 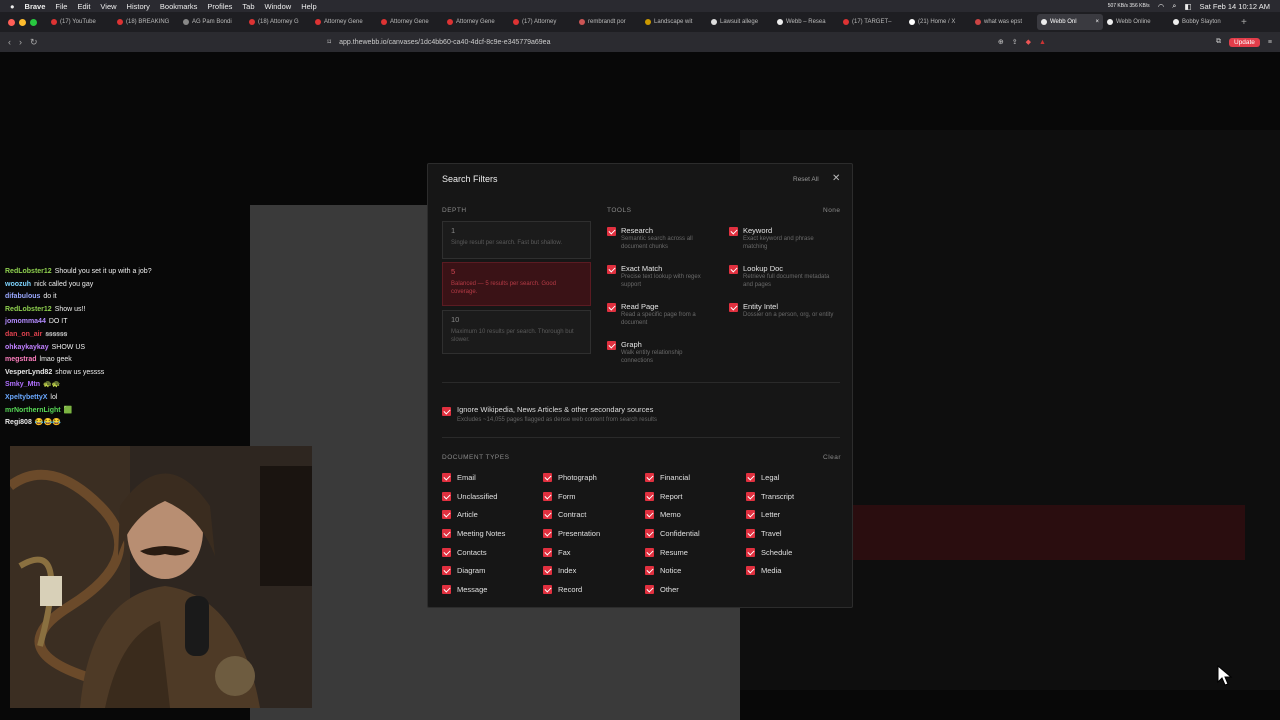 What do you see at coordinates (1097, 22) in the screenshot?
I see `close-tab-icon: ×` at bounding box center [1097, 22].